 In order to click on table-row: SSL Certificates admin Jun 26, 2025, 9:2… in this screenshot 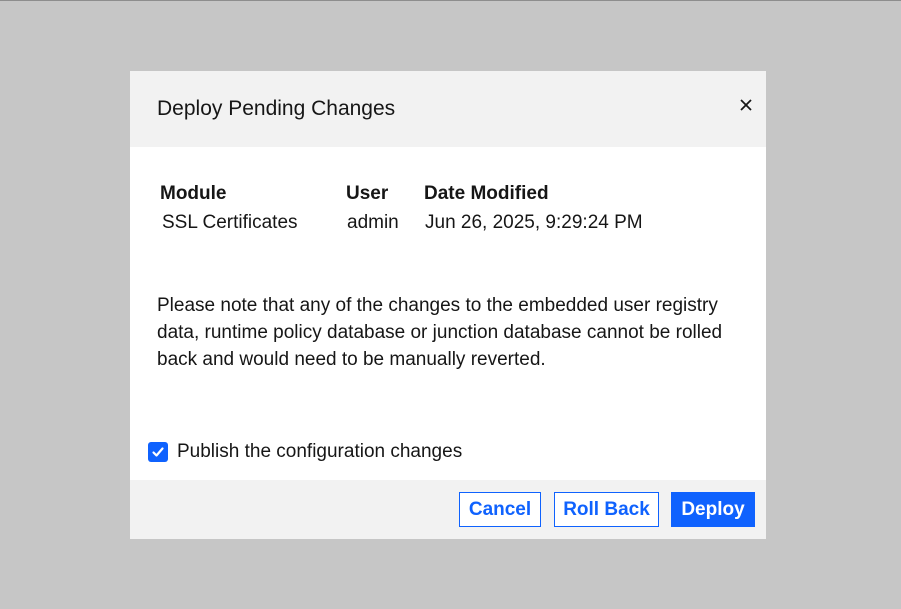, I will do `click(401, 225)`.